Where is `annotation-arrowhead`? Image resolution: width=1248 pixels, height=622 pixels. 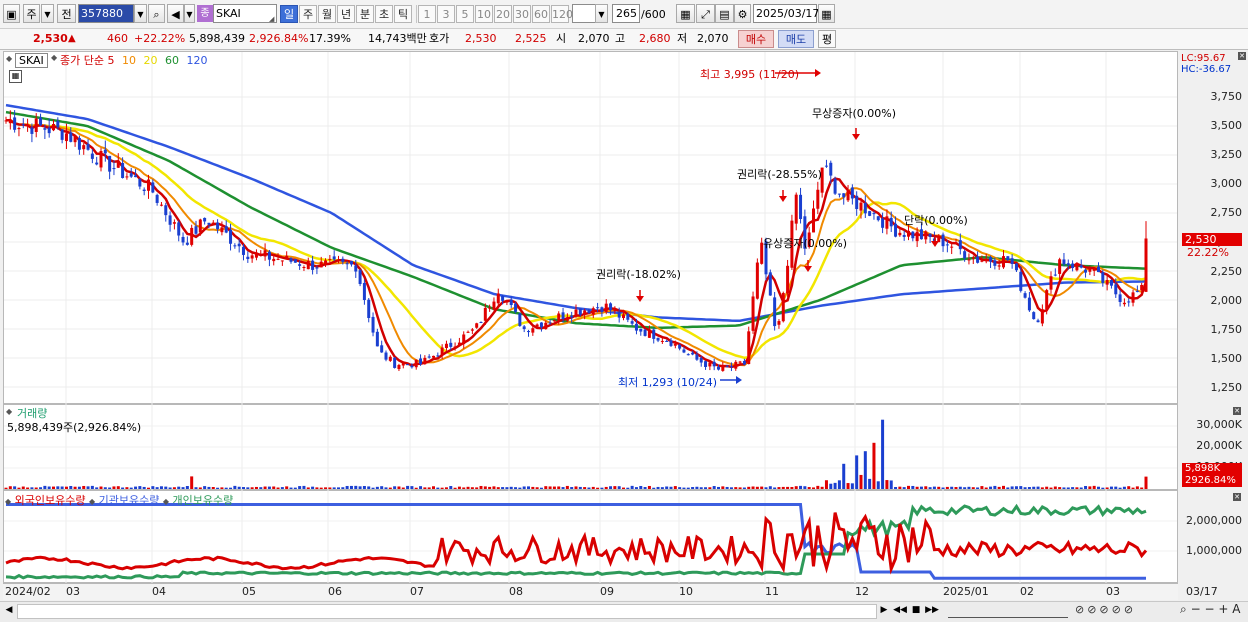 annotation-arrowhead is located at coordinates (640, 299).